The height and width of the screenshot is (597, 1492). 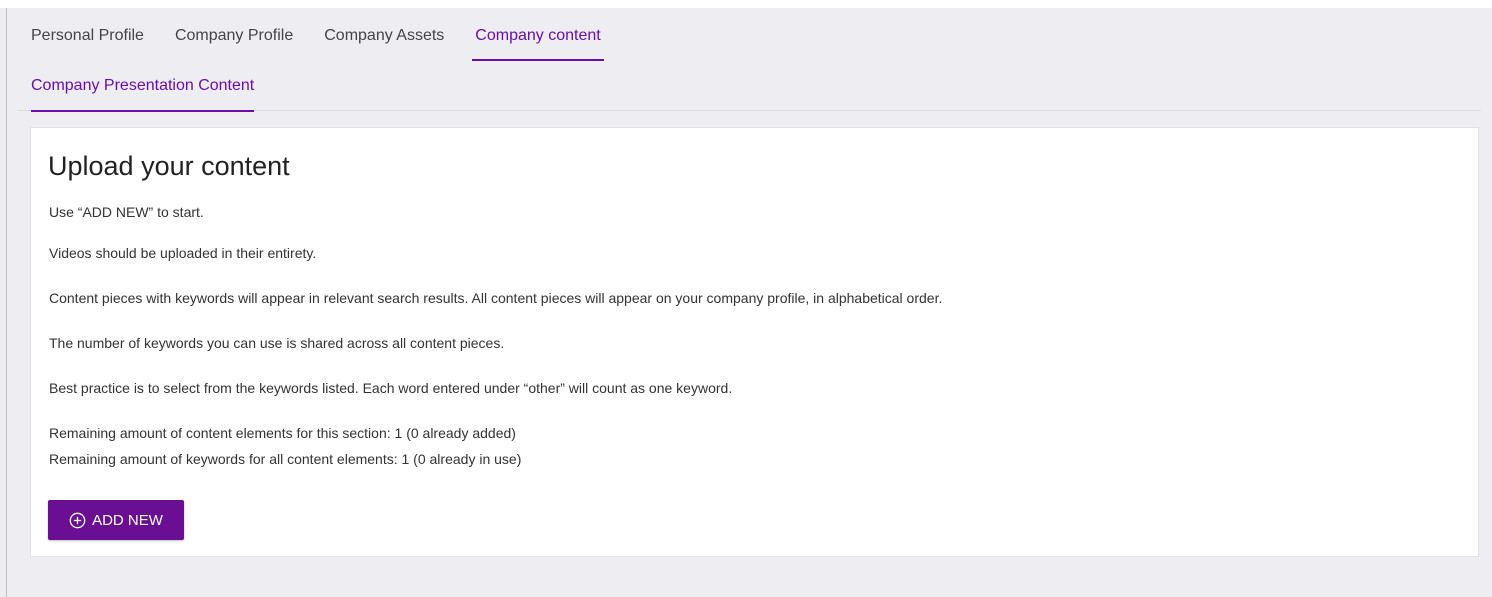 I want to click on subtab-company-presentation-content: Company Presentation Content, so click(x=143, y=94).